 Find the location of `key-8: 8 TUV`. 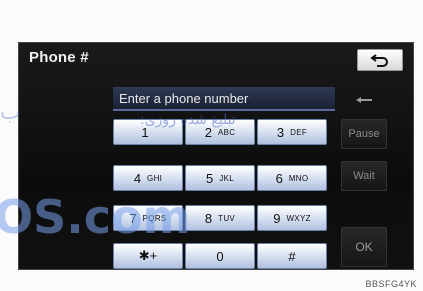

key-8: 8 TUV is located at coordinates (220, 218).